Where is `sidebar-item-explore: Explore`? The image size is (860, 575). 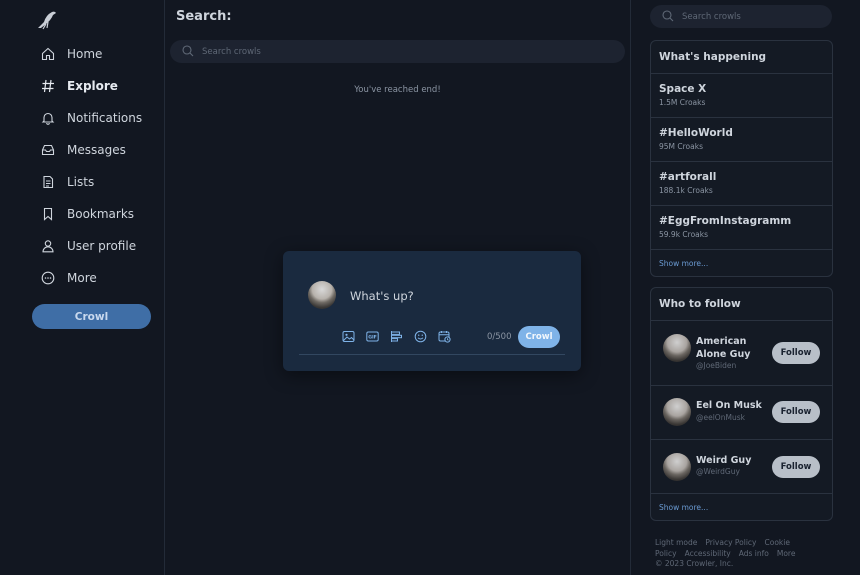
sidebar-item-explore: Explore is located at coordinates (79, 86).